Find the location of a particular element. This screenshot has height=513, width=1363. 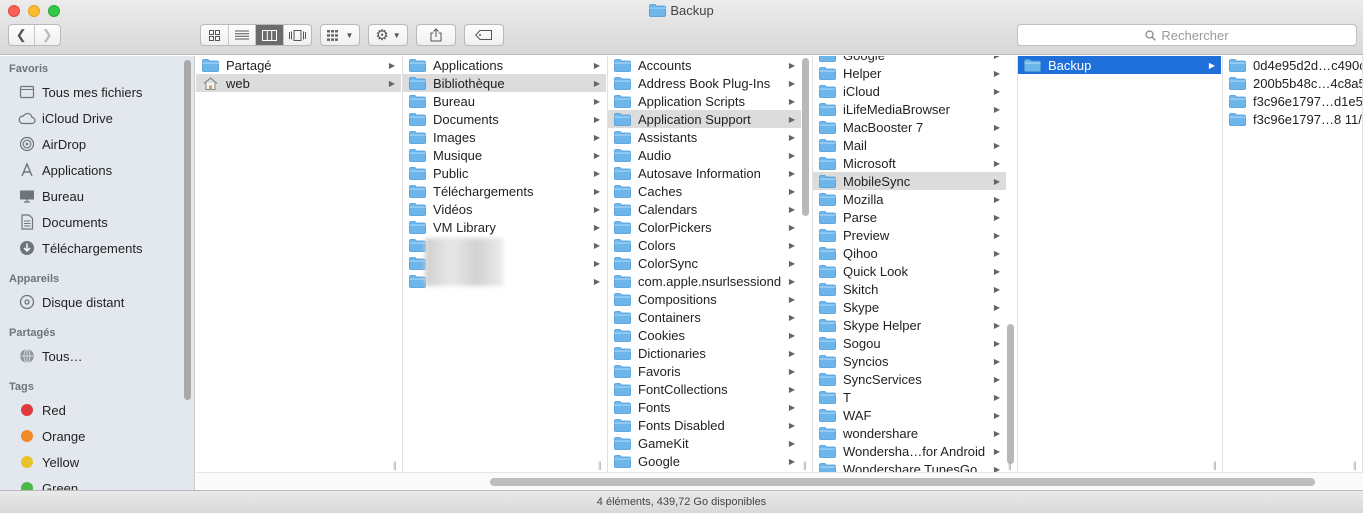

folder-row: T ▶ is located at coordinates (909, 397).